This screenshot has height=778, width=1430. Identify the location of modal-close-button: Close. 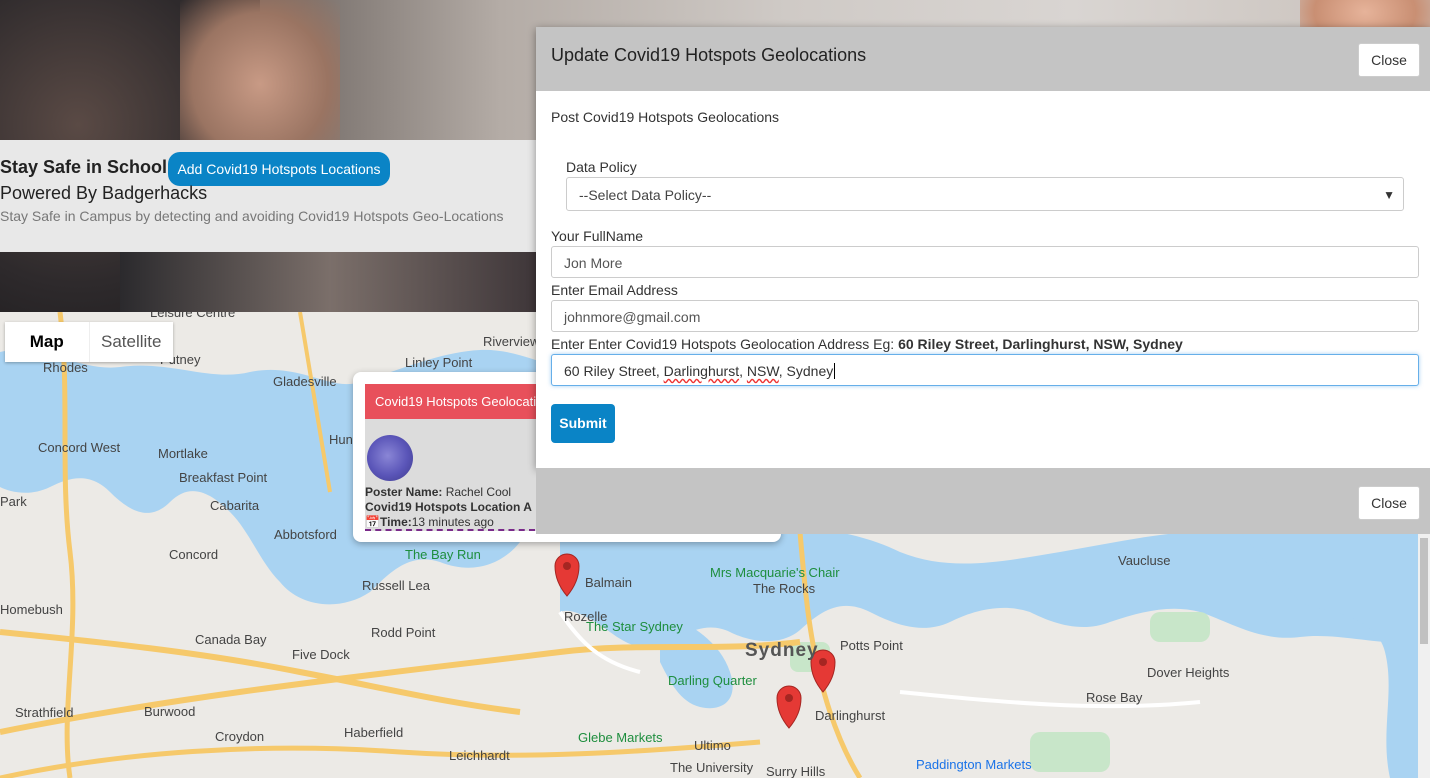
(1389, 60).